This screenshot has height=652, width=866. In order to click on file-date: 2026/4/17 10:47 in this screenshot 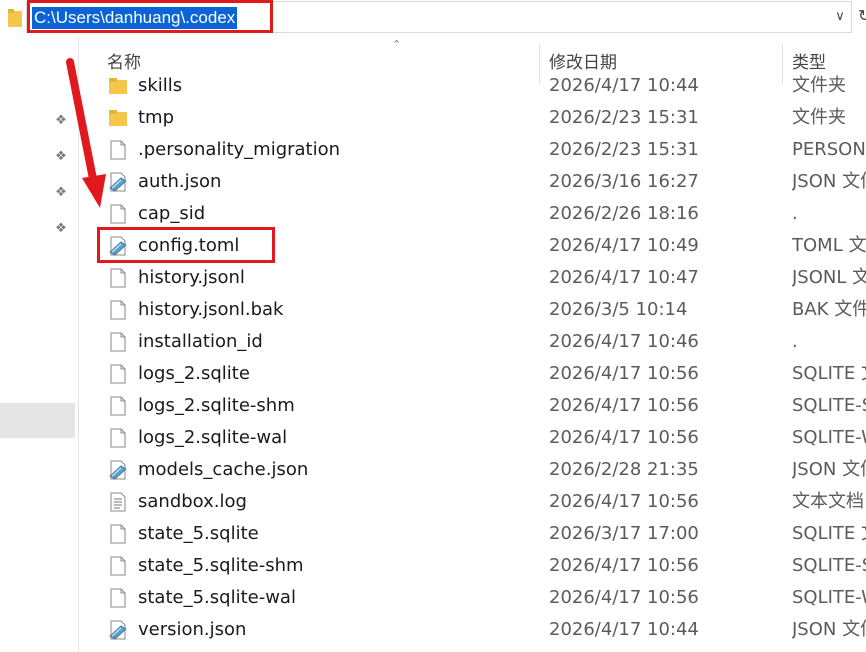, I will do `click(624, 277)`.